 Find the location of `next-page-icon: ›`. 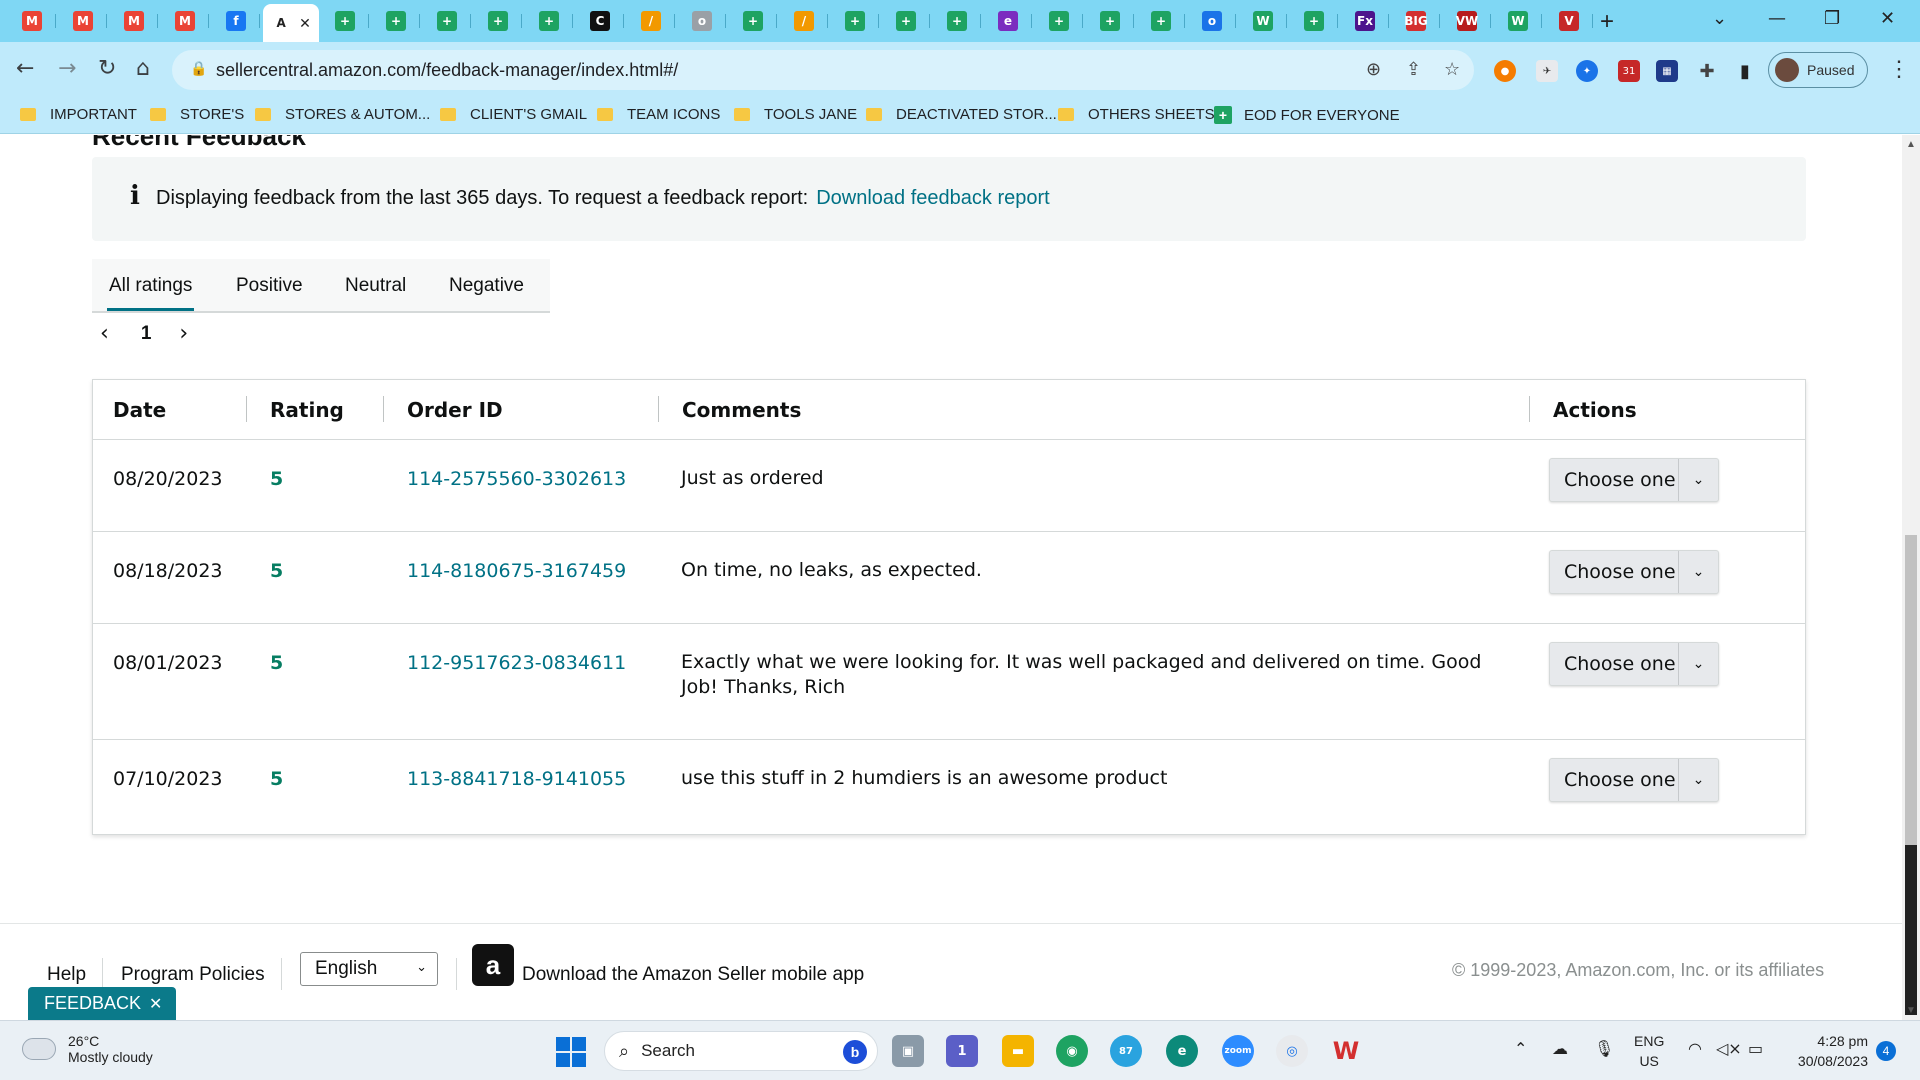

next-page-icon: › is located at coordinates (183, 333).